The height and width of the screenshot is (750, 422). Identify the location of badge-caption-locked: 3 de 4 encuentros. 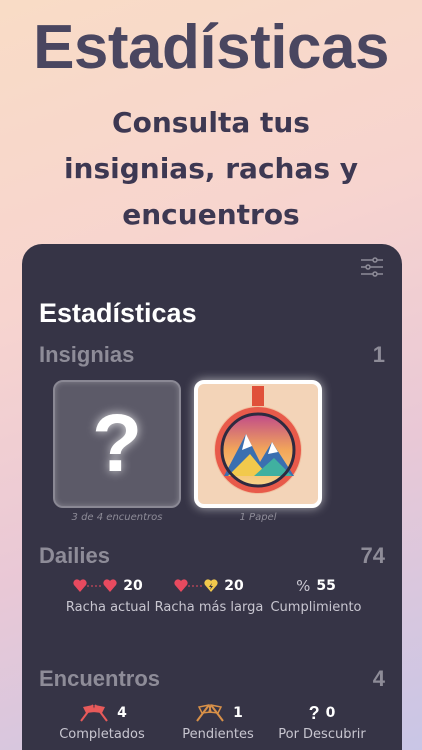
(117, 517).